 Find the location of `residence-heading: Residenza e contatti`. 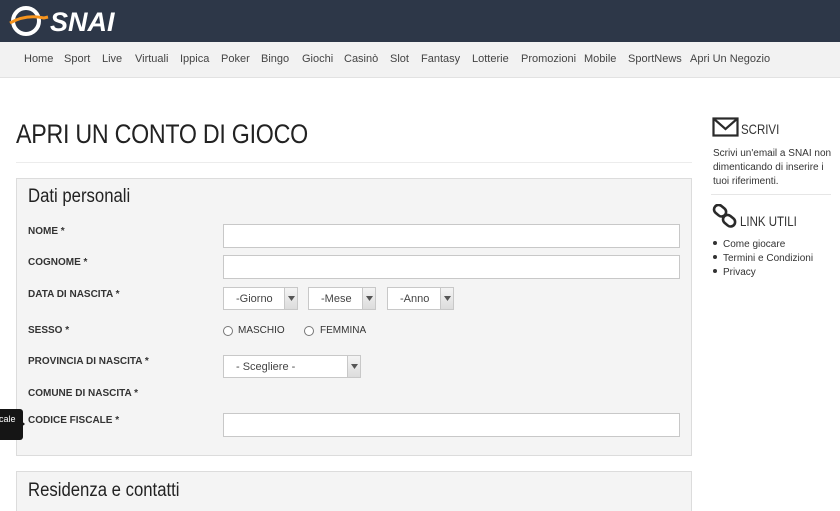

residence-heading: Residenza e contatti is located at coordinates (104, 490).